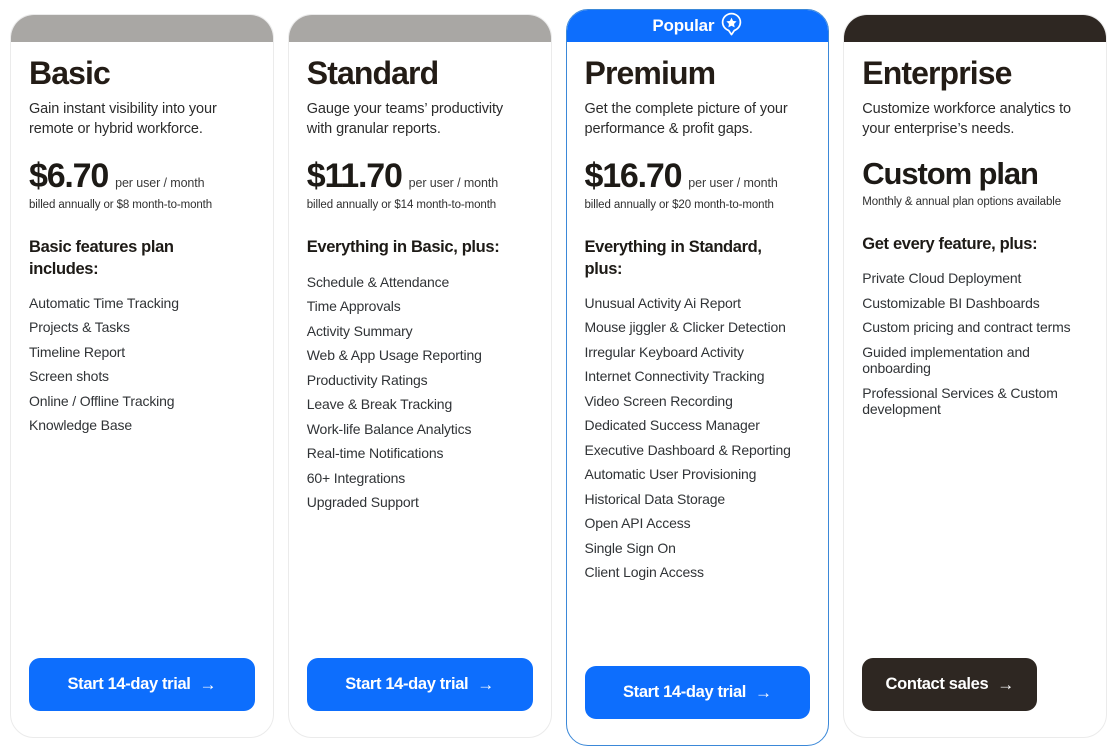  What do you see at coordinates (650, 73) in the screenshot?
I see `plan-name-premium: Premium` at bounding box center [650, 73].